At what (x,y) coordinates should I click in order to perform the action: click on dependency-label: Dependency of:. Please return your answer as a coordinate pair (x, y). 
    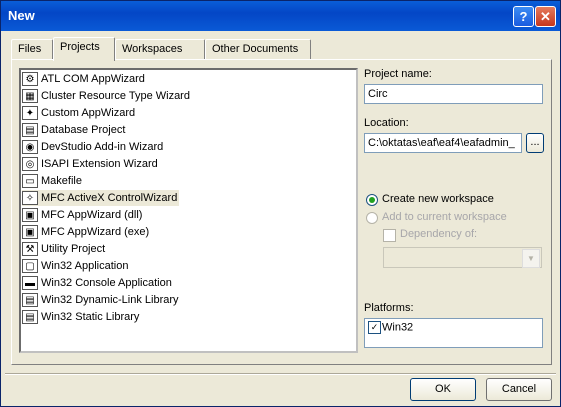
    Looking at the image, I should click on (439, 234).